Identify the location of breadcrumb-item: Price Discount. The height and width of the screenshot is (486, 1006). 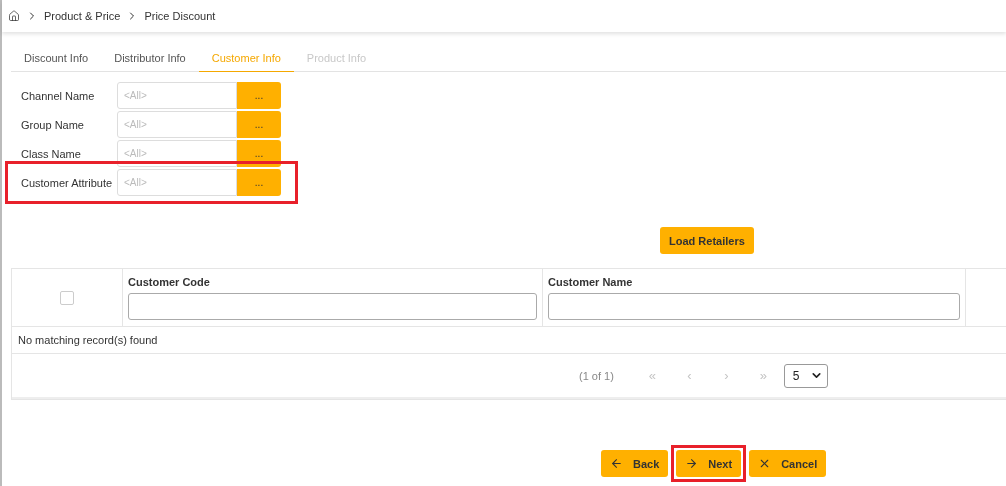
(180, 16).